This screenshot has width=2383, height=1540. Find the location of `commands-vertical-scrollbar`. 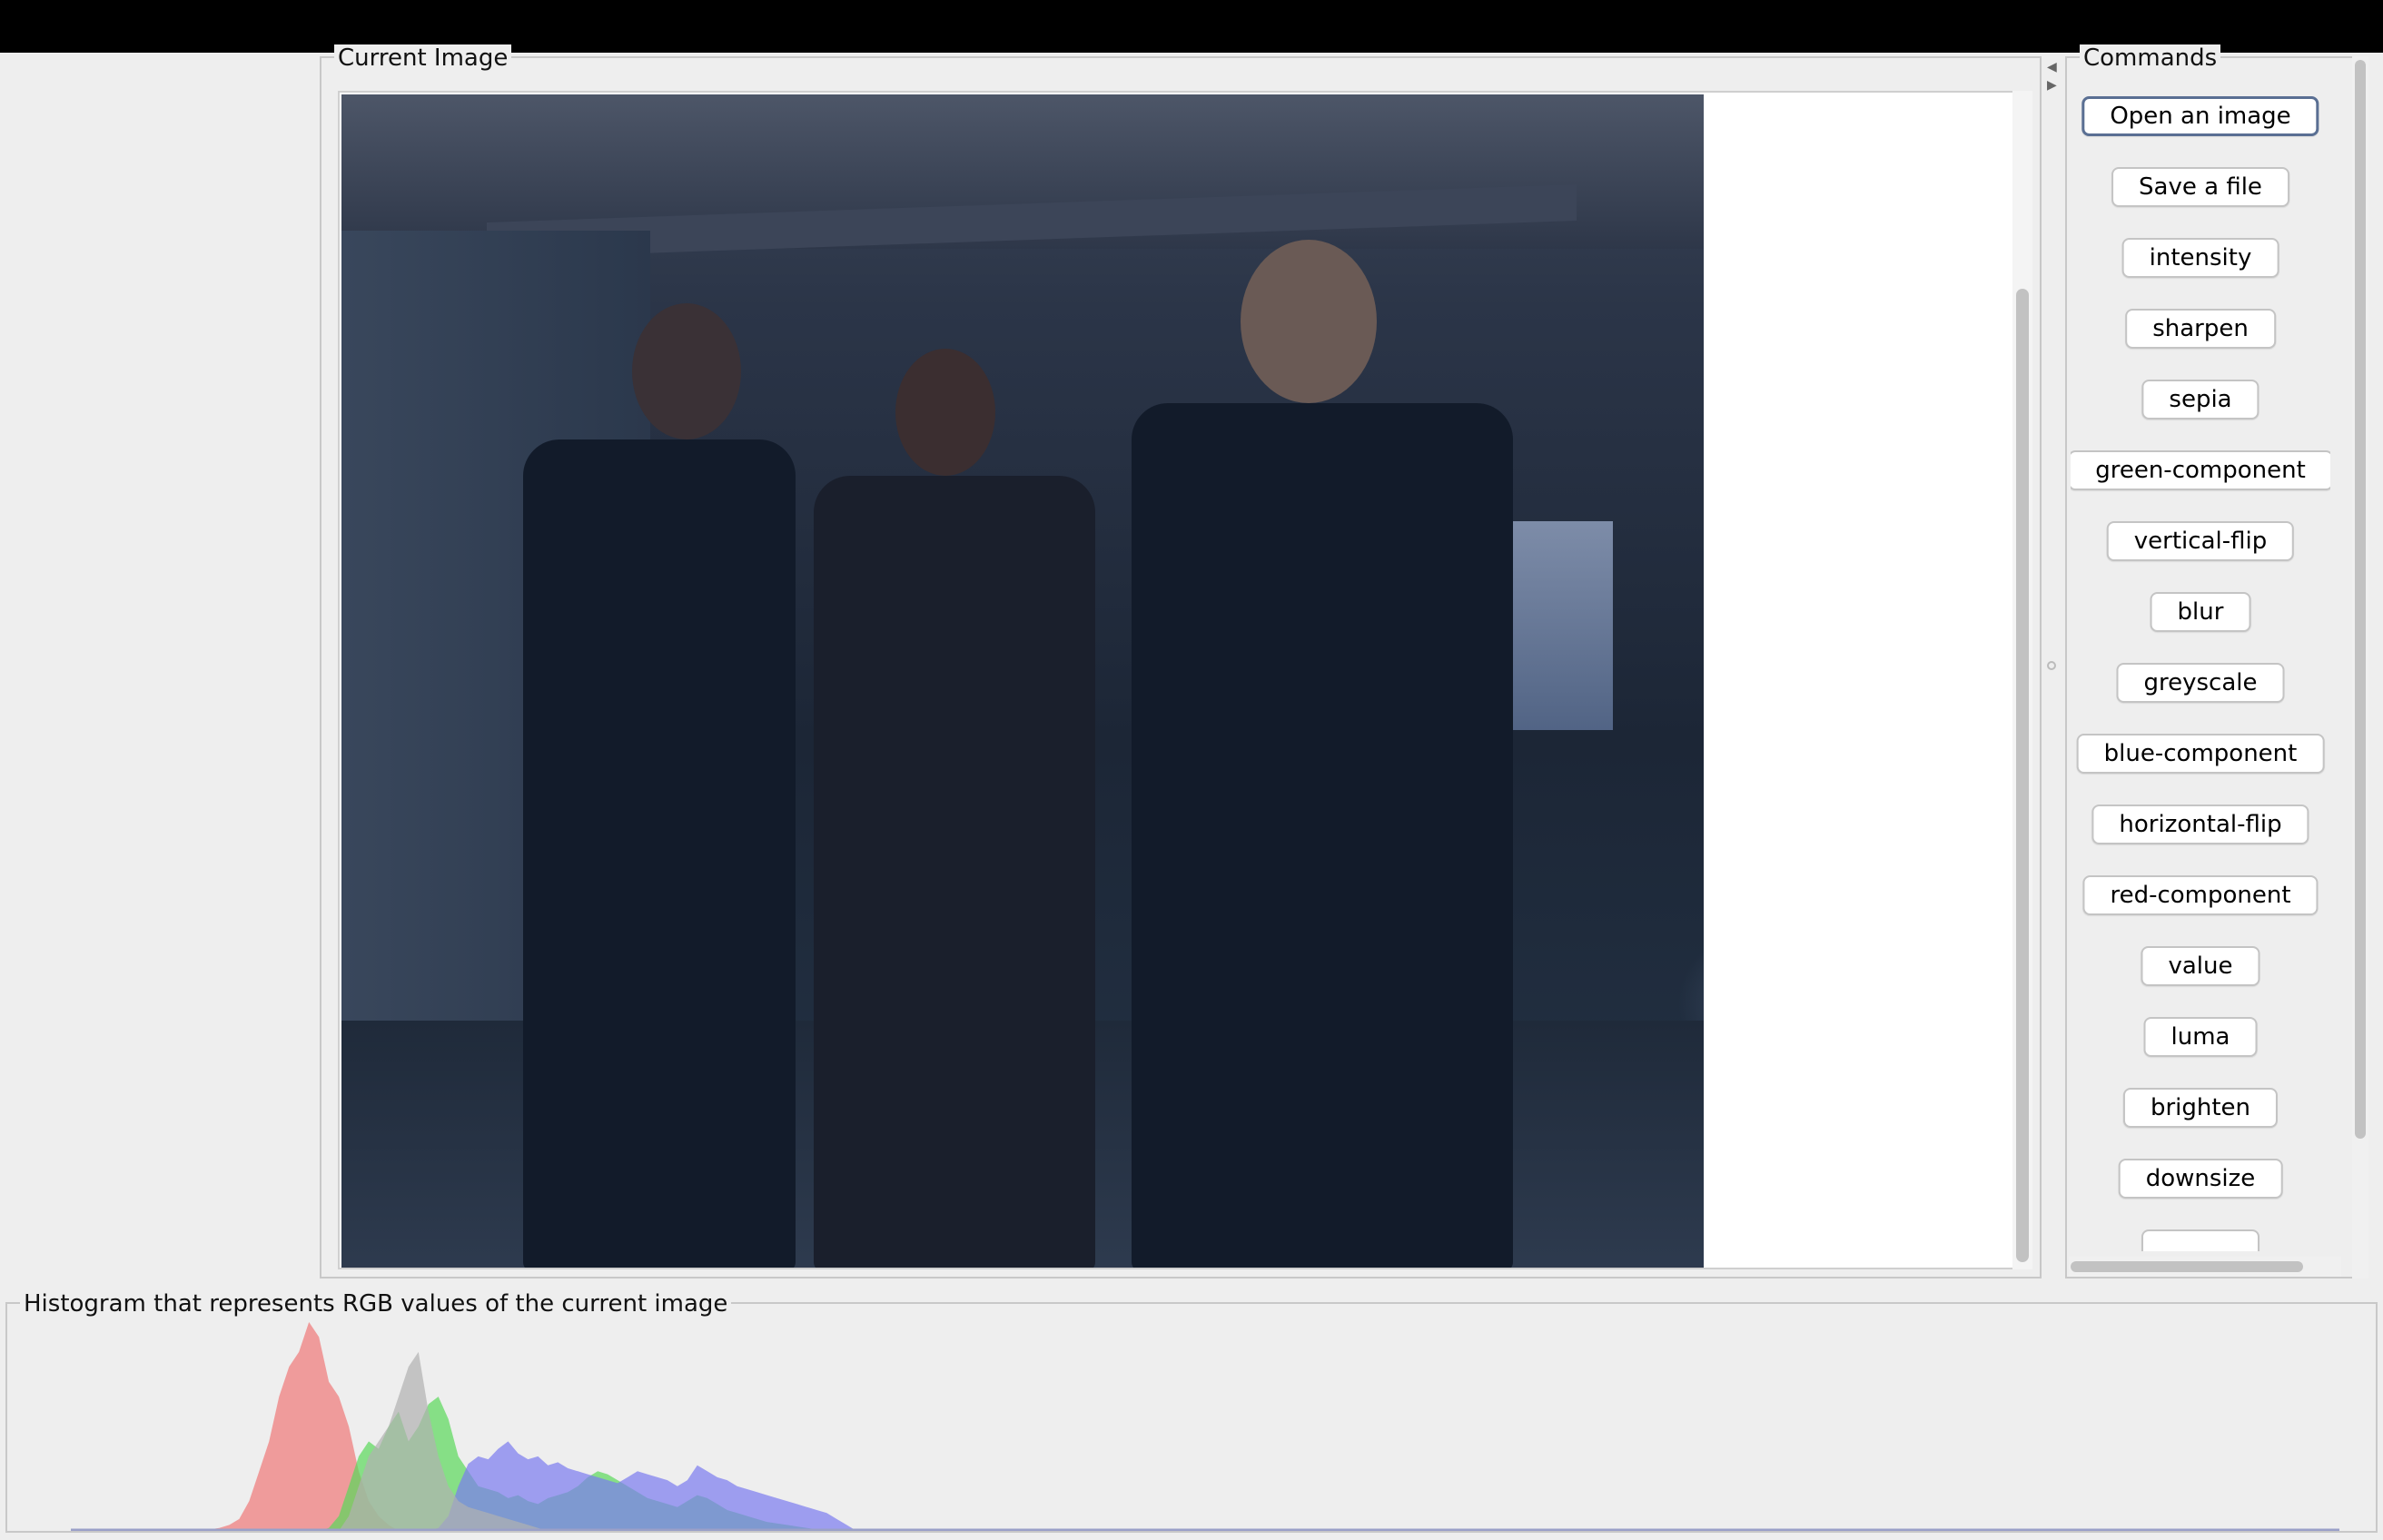

commands-vertical-scrollbar is located at coordinates (2360, 667).